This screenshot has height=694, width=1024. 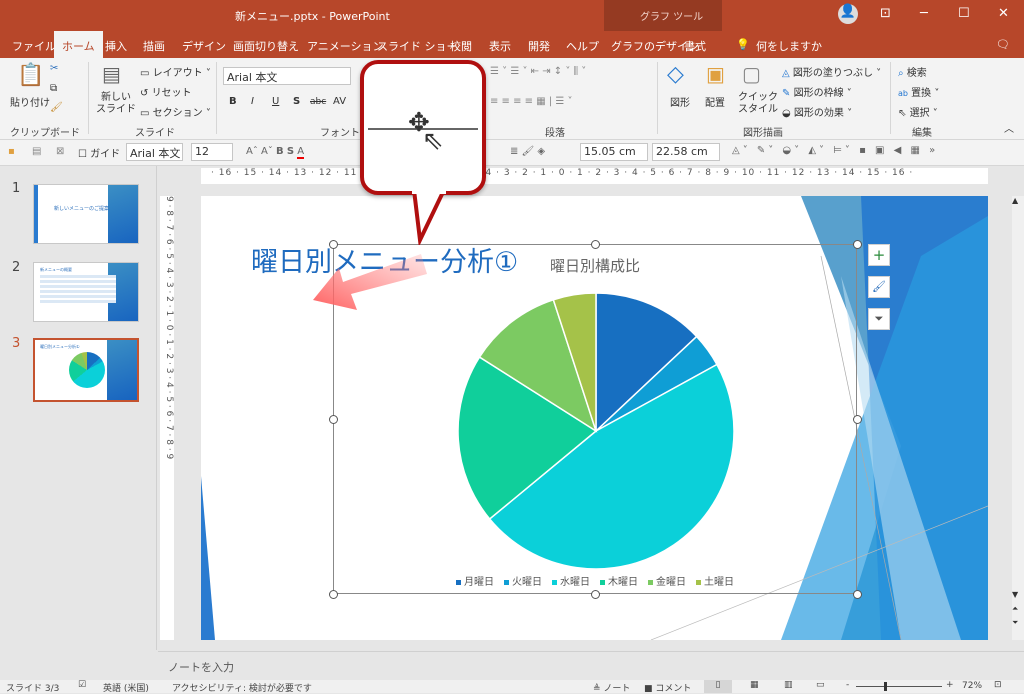 What do you see at coordinates (715, 101) in the screenshot?
I see `arrange-button: 配置` at bounding box center [715, 101].